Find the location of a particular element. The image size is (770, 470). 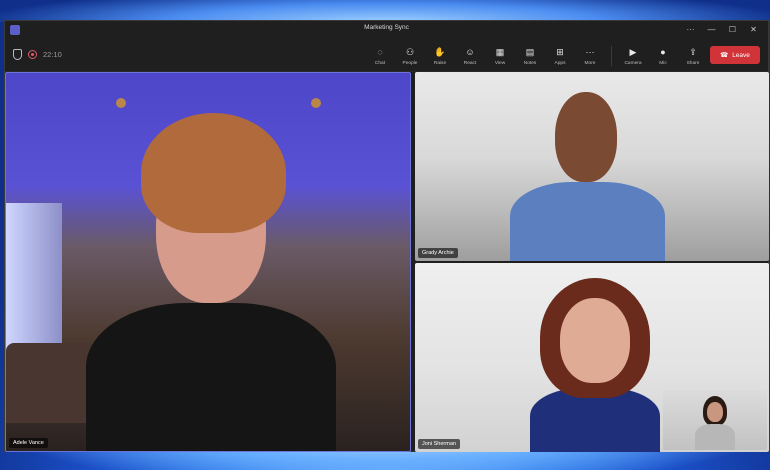

camera-button: ▶ Camera is located at coordinates (633, 56).